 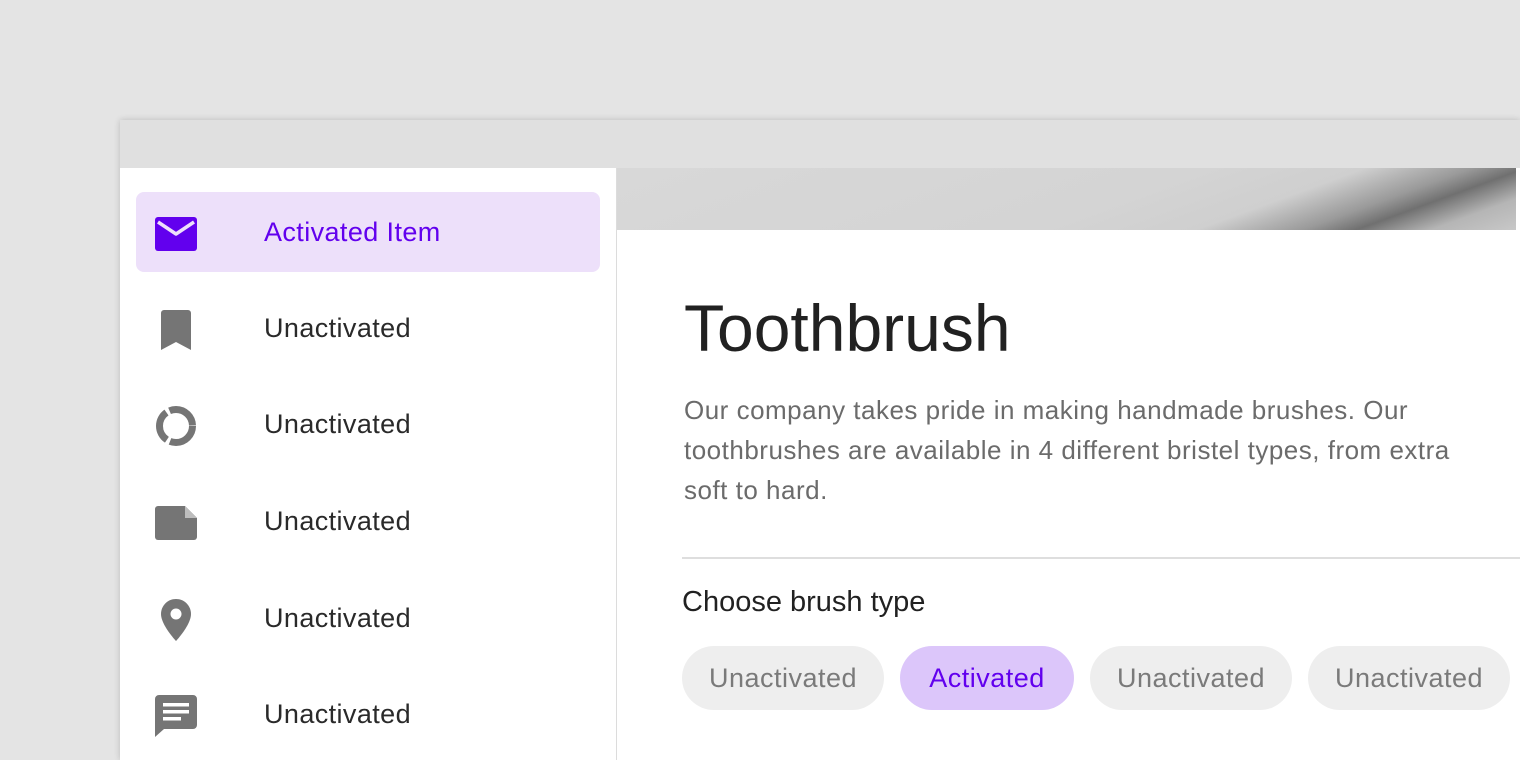 I want to click on nav-item-bookmark: Unactivated, so click(x=368, y=328).